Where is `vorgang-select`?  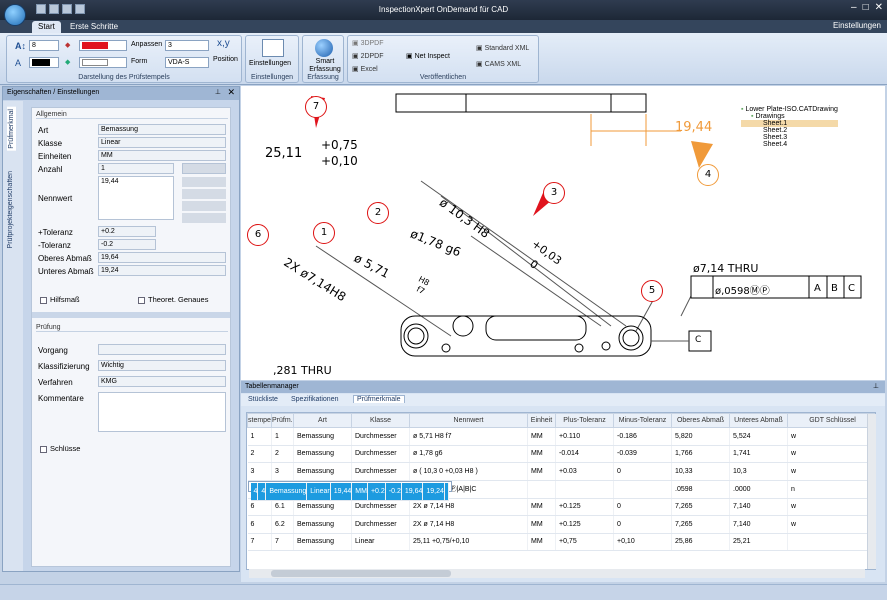
vorgang-select is located at coordinates (162, 349).